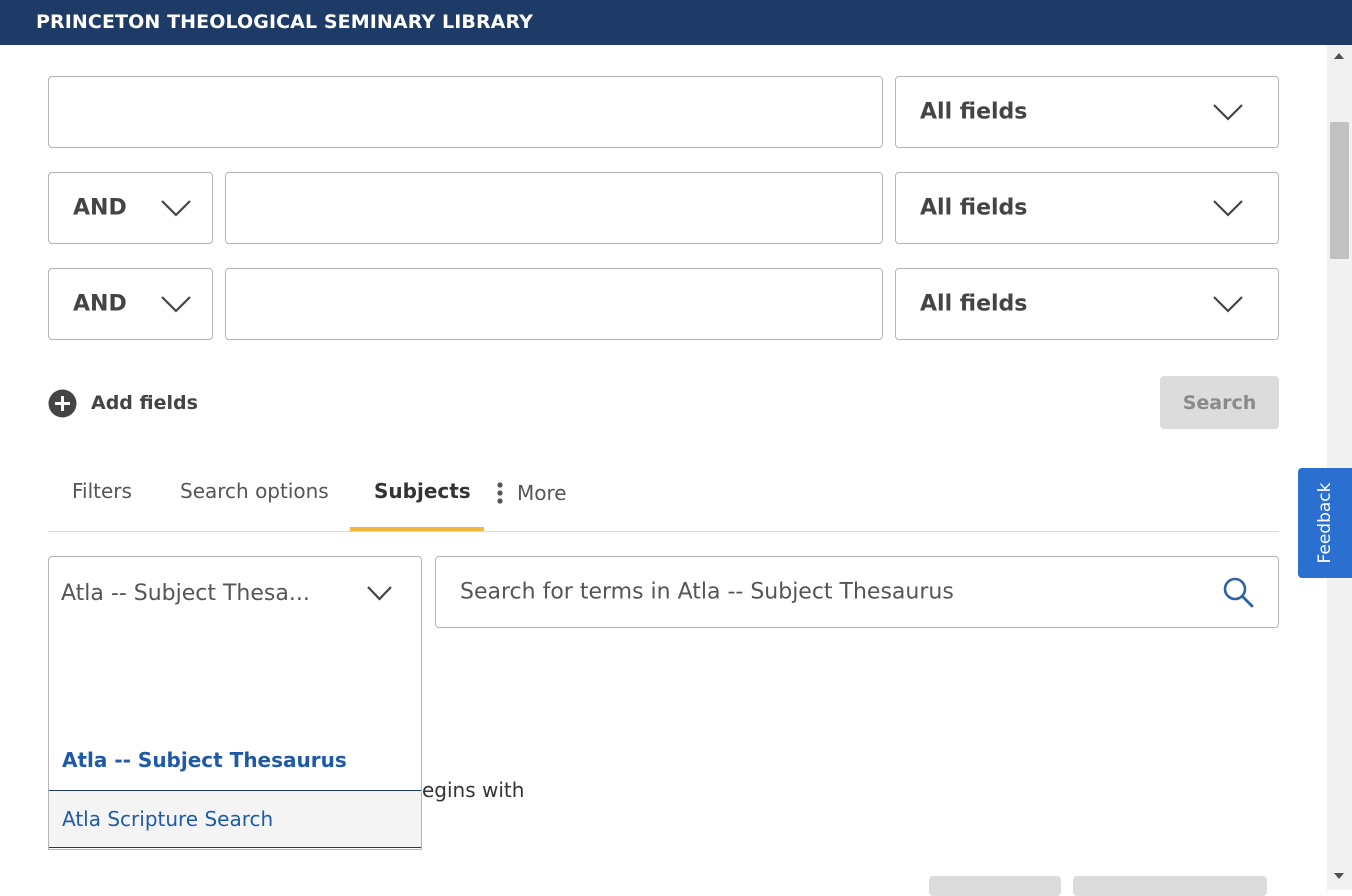 The width and height of the screenshot is (1352, 896). Describe the element at coordinates (542, 493) in the screenshot. I see `tab-more-label: More` at that location.